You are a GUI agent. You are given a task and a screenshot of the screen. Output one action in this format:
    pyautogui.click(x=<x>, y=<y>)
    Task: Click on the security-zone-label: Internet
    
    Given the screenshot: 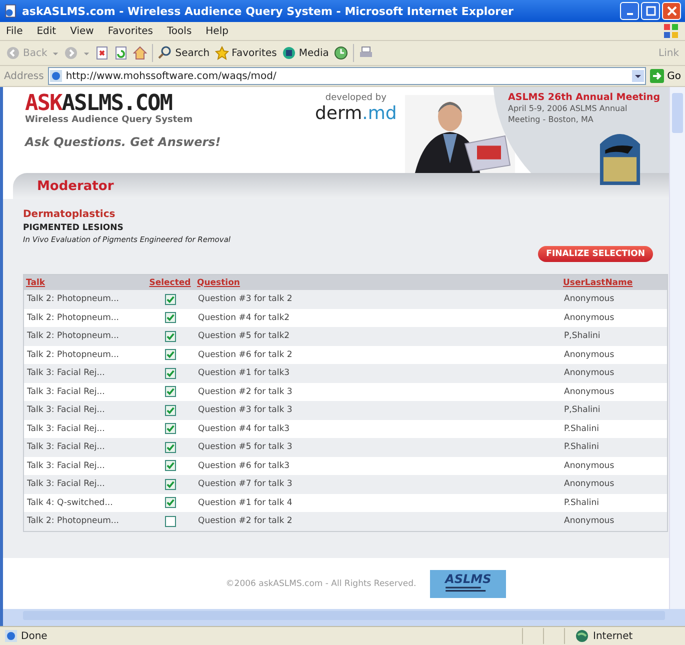 What is the action you would take?
    pyautogui.click(x=624, y=636)
    